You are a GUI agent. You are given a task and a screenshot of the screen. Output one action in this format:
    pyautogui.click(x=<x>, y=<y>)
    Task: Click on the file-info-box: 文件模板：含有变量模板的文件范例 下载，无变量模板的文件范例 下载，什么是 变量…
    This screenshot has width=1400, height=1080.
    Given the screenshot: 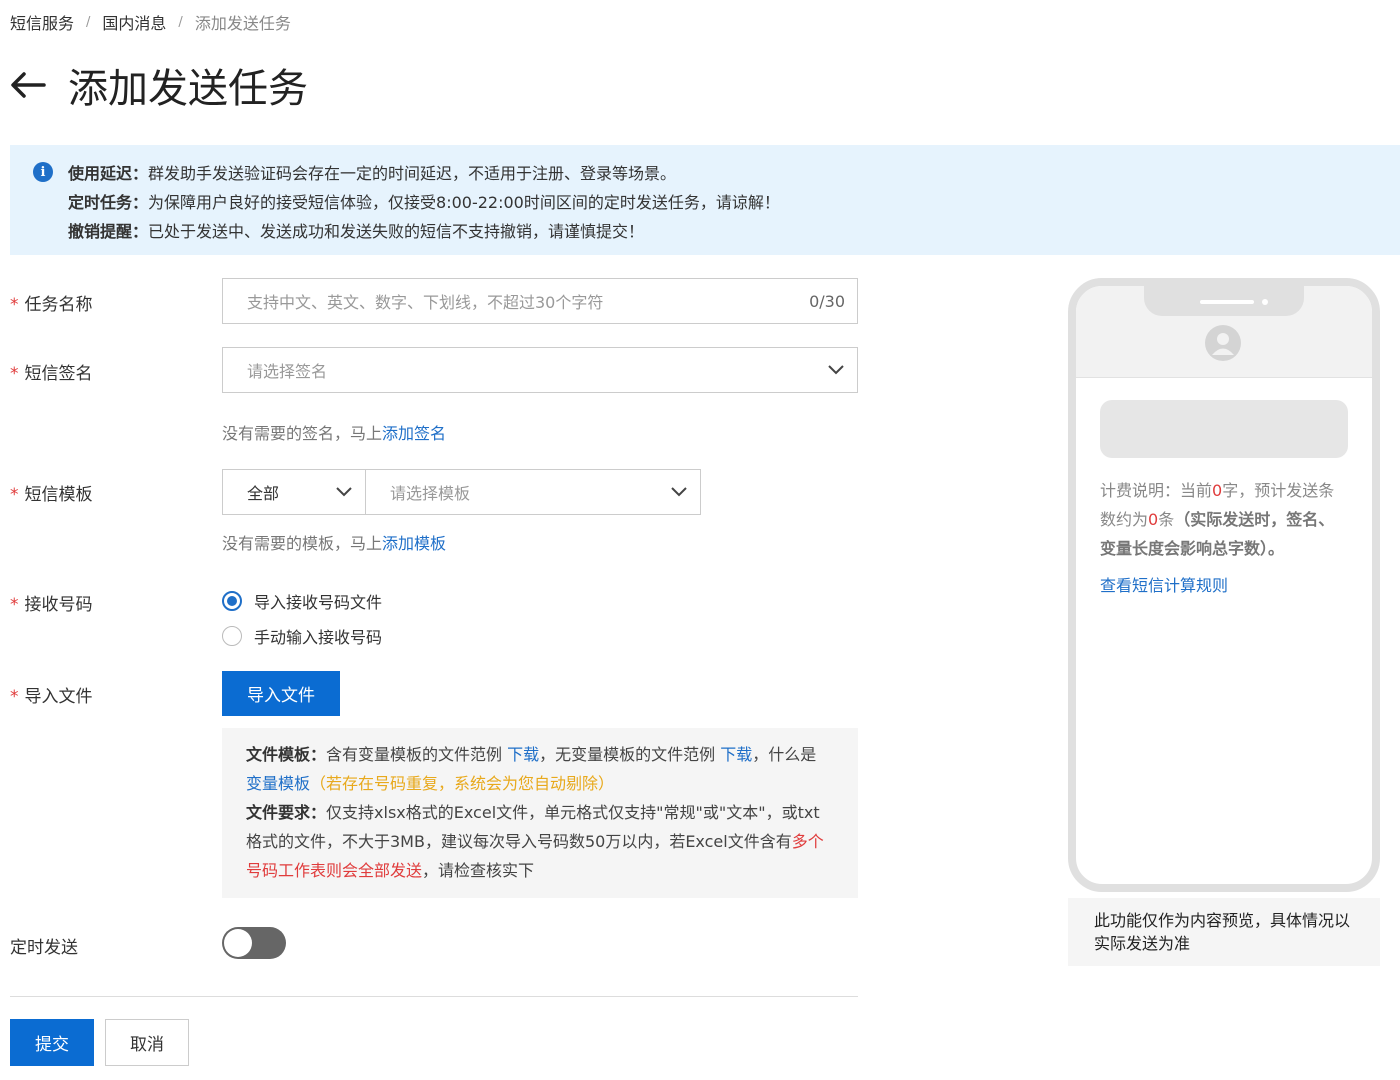 What is the action you would take?
    pyautogui.click(x=540, y=813)
    